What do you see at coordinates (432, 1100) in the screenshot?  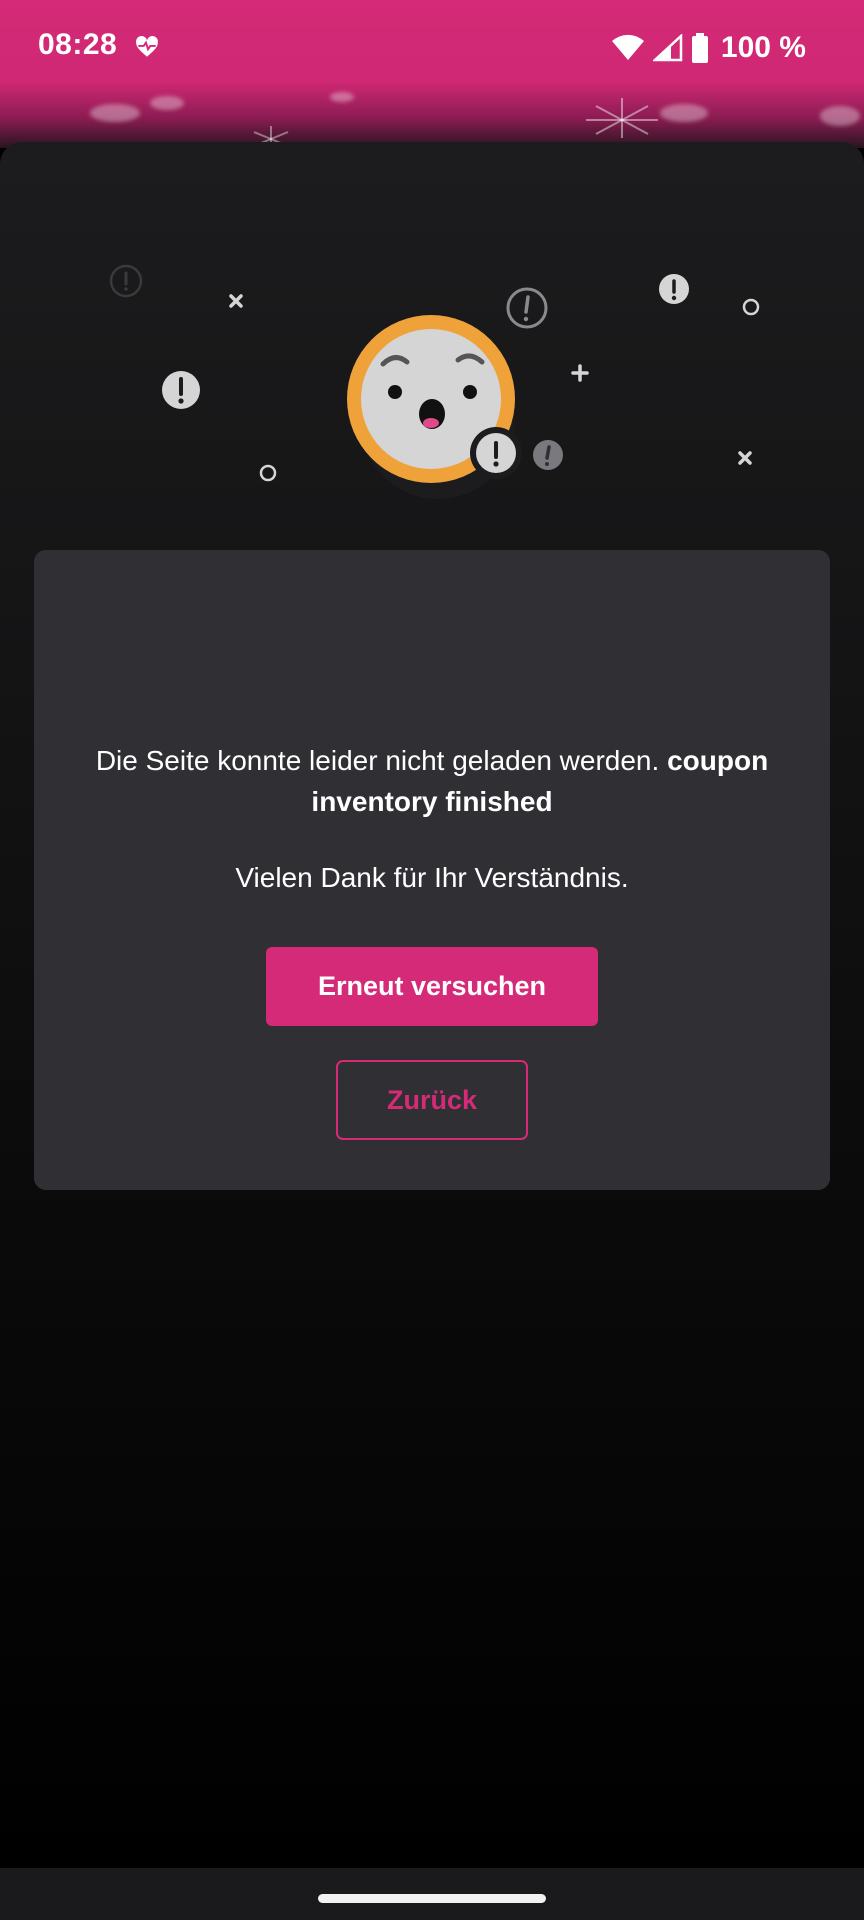 I see `back-button: Zurück` at bounding box center [432, 1100].